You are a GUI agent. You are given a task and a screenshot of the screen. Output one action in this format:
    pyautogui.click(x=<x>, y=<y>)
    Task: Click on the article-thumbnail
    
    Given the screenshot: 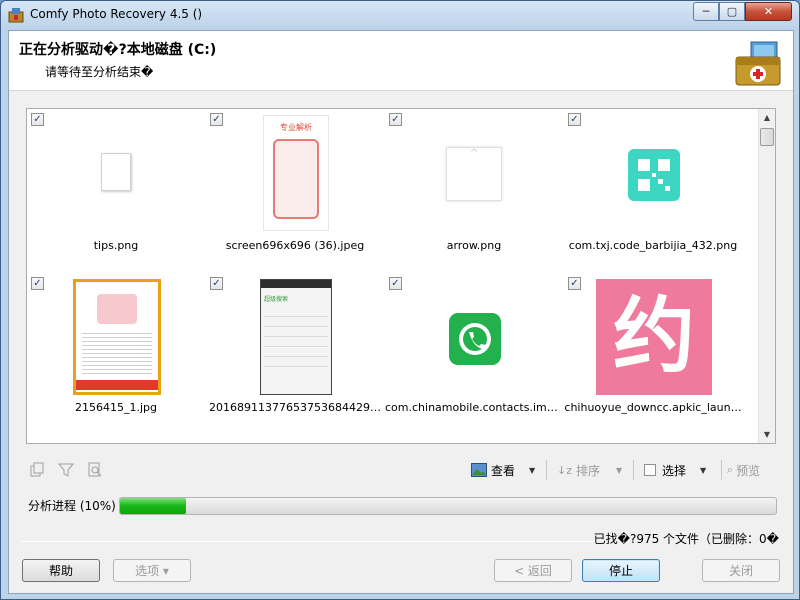 What is the action you would take?
    pyautogui.click(x=117, y=337)
    